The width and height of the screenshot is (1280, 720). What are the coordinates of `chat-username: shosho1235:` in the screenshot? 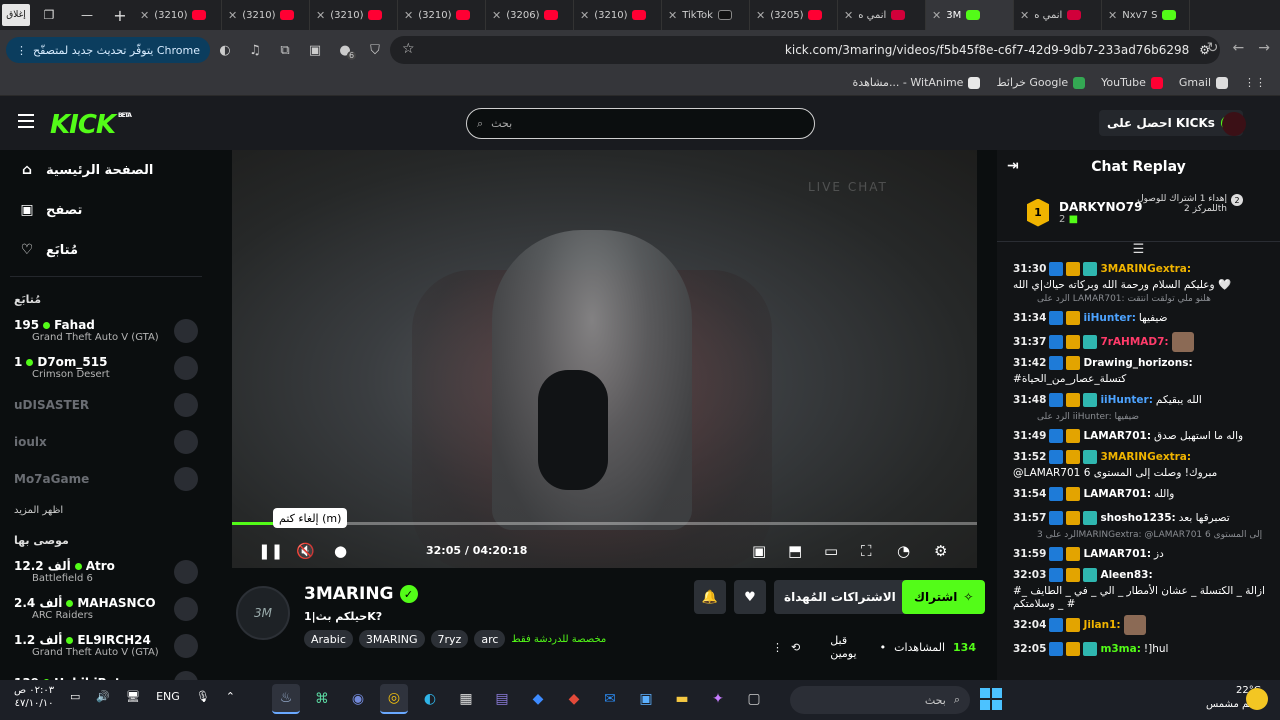 It's located at (1137, 518).